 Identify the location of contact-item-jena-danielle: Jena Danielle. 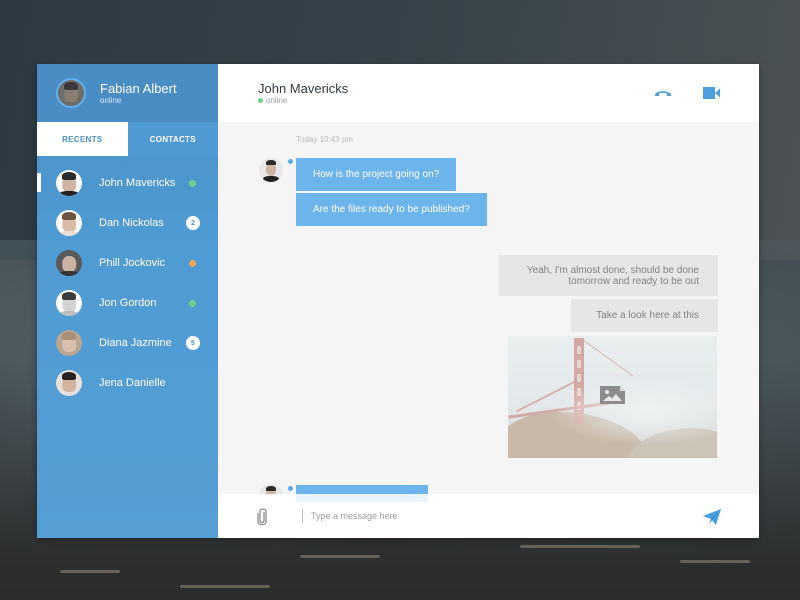
(127, 383).